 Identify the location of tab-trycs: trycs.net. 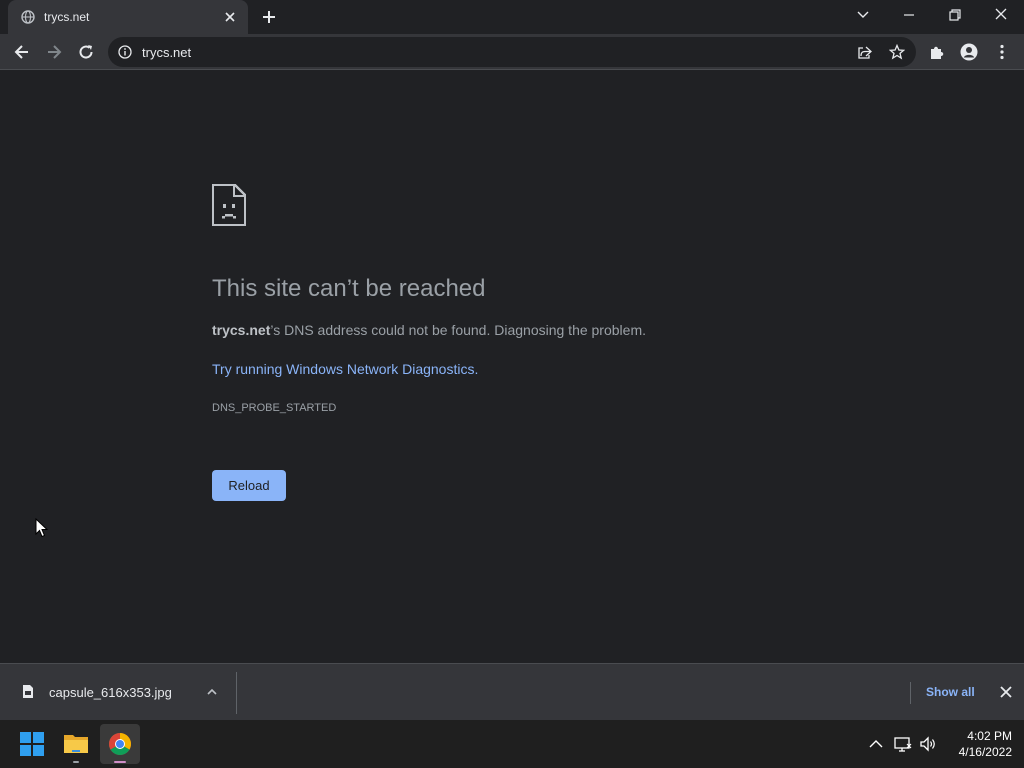
(128, 17).